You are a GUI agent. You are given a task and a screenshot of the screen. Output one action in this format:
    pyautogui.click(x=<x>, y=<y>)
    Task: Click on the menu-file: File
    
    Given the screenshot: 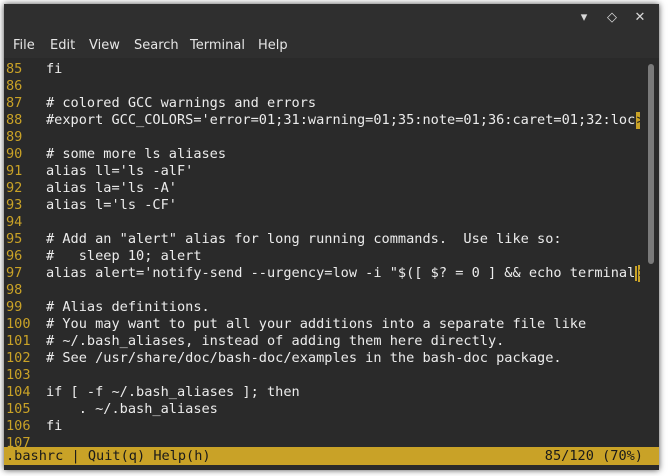 What is the action you would take?
    pyautogui.click(x=24, y=45)
    